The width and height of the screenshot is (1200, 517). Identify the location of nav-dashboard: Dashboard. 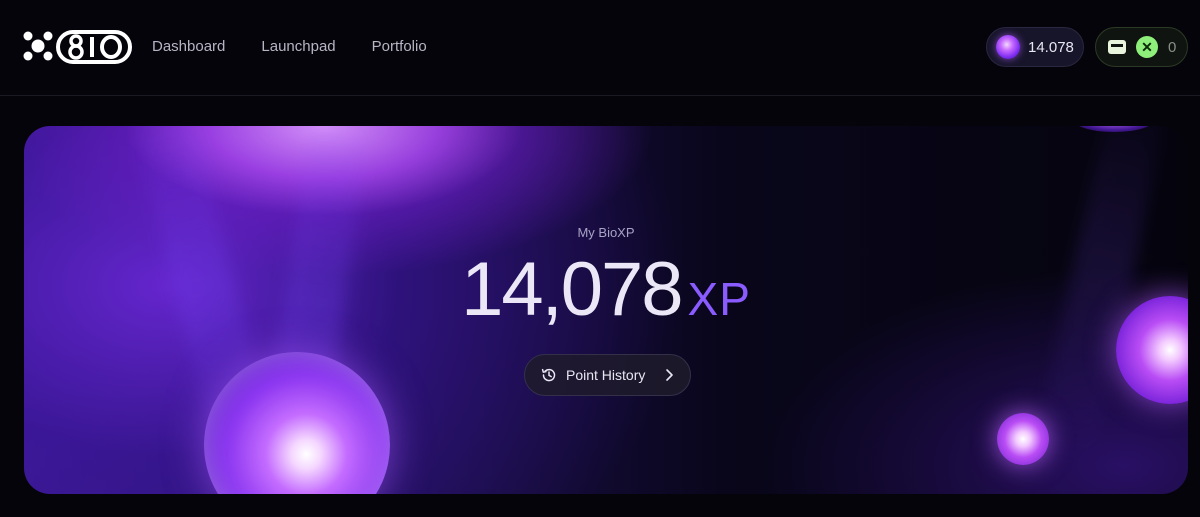
(188, 46).